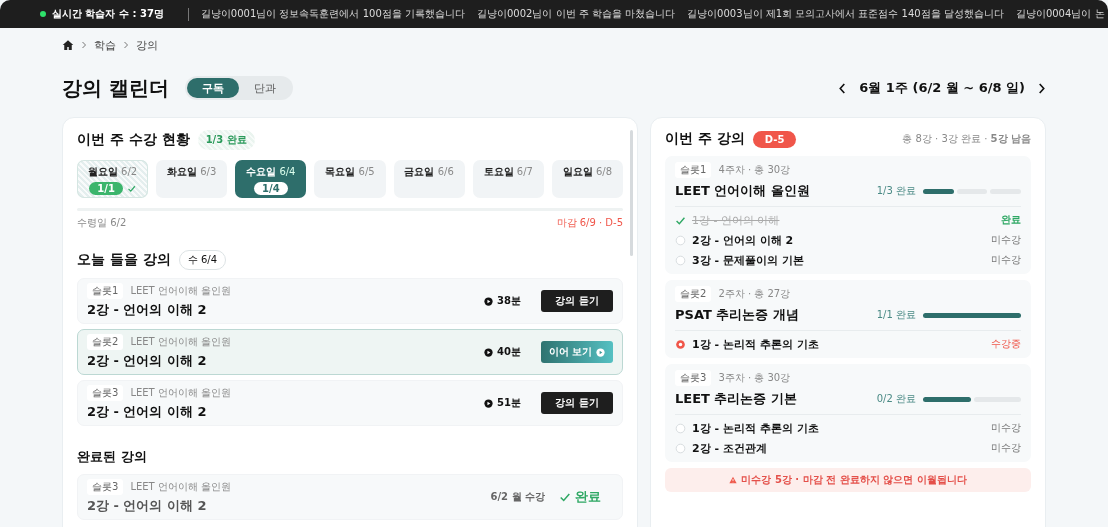 The width and height of the screenshot is (1108, 527). I want to click on progress-label: 1/3 완료, so click(896, 191).